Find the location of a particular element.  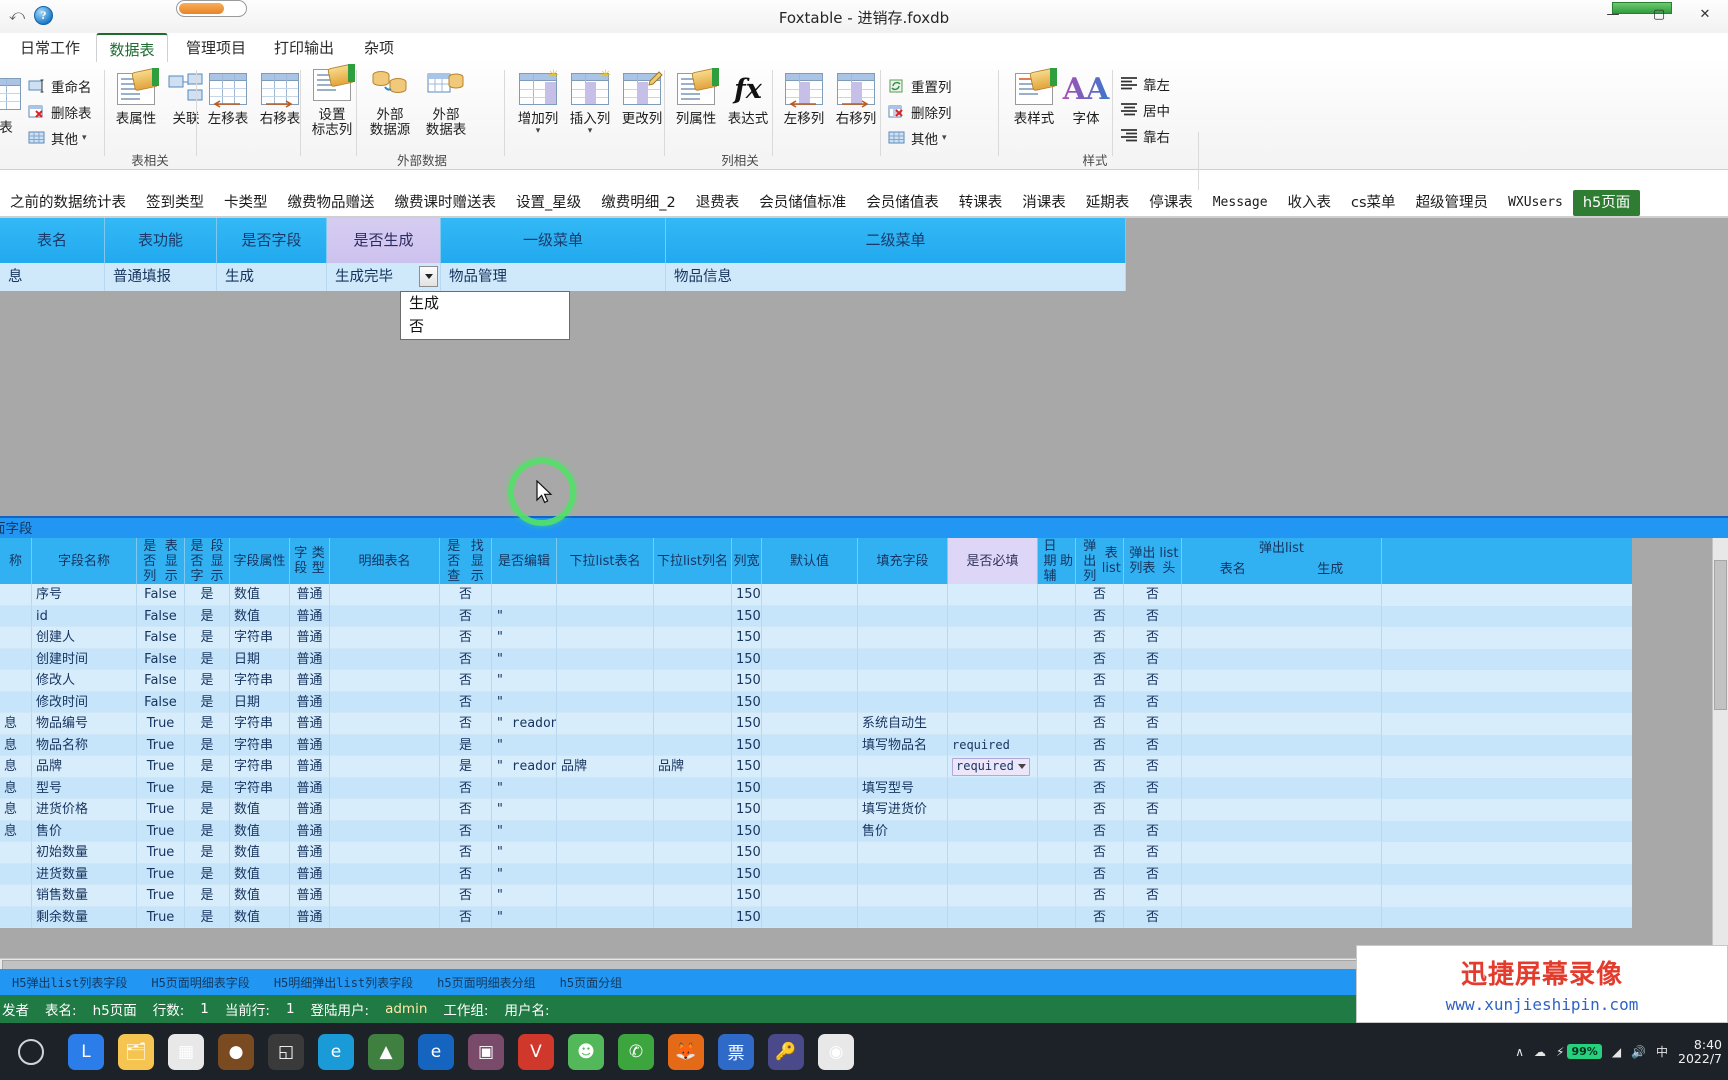

sub-tab-2: H5明细弹出list列表字段 is located at coordinates (343, 982).